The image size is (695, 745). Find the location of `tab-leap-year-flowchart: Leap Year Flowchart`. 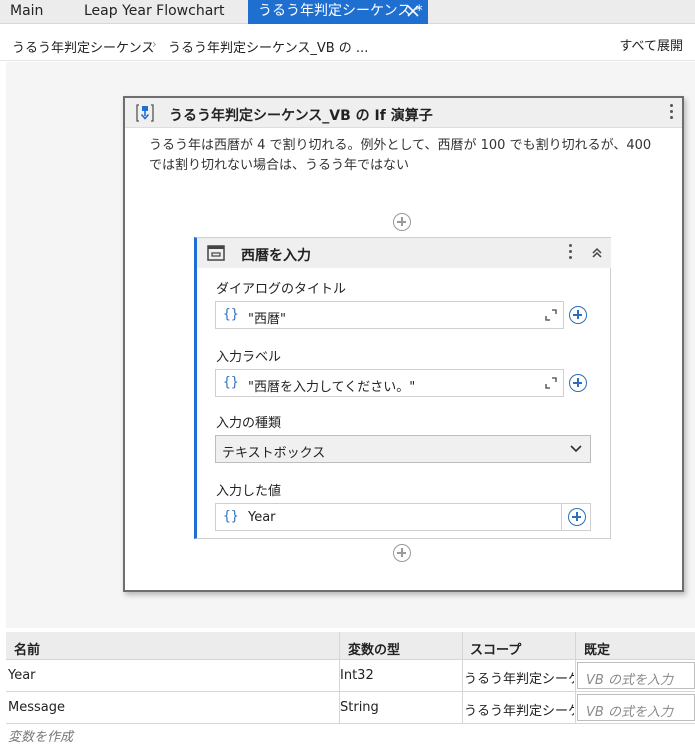

tab-leap-year-flowchart: Leap Year Flowchart is located at coordinates (159, 12).